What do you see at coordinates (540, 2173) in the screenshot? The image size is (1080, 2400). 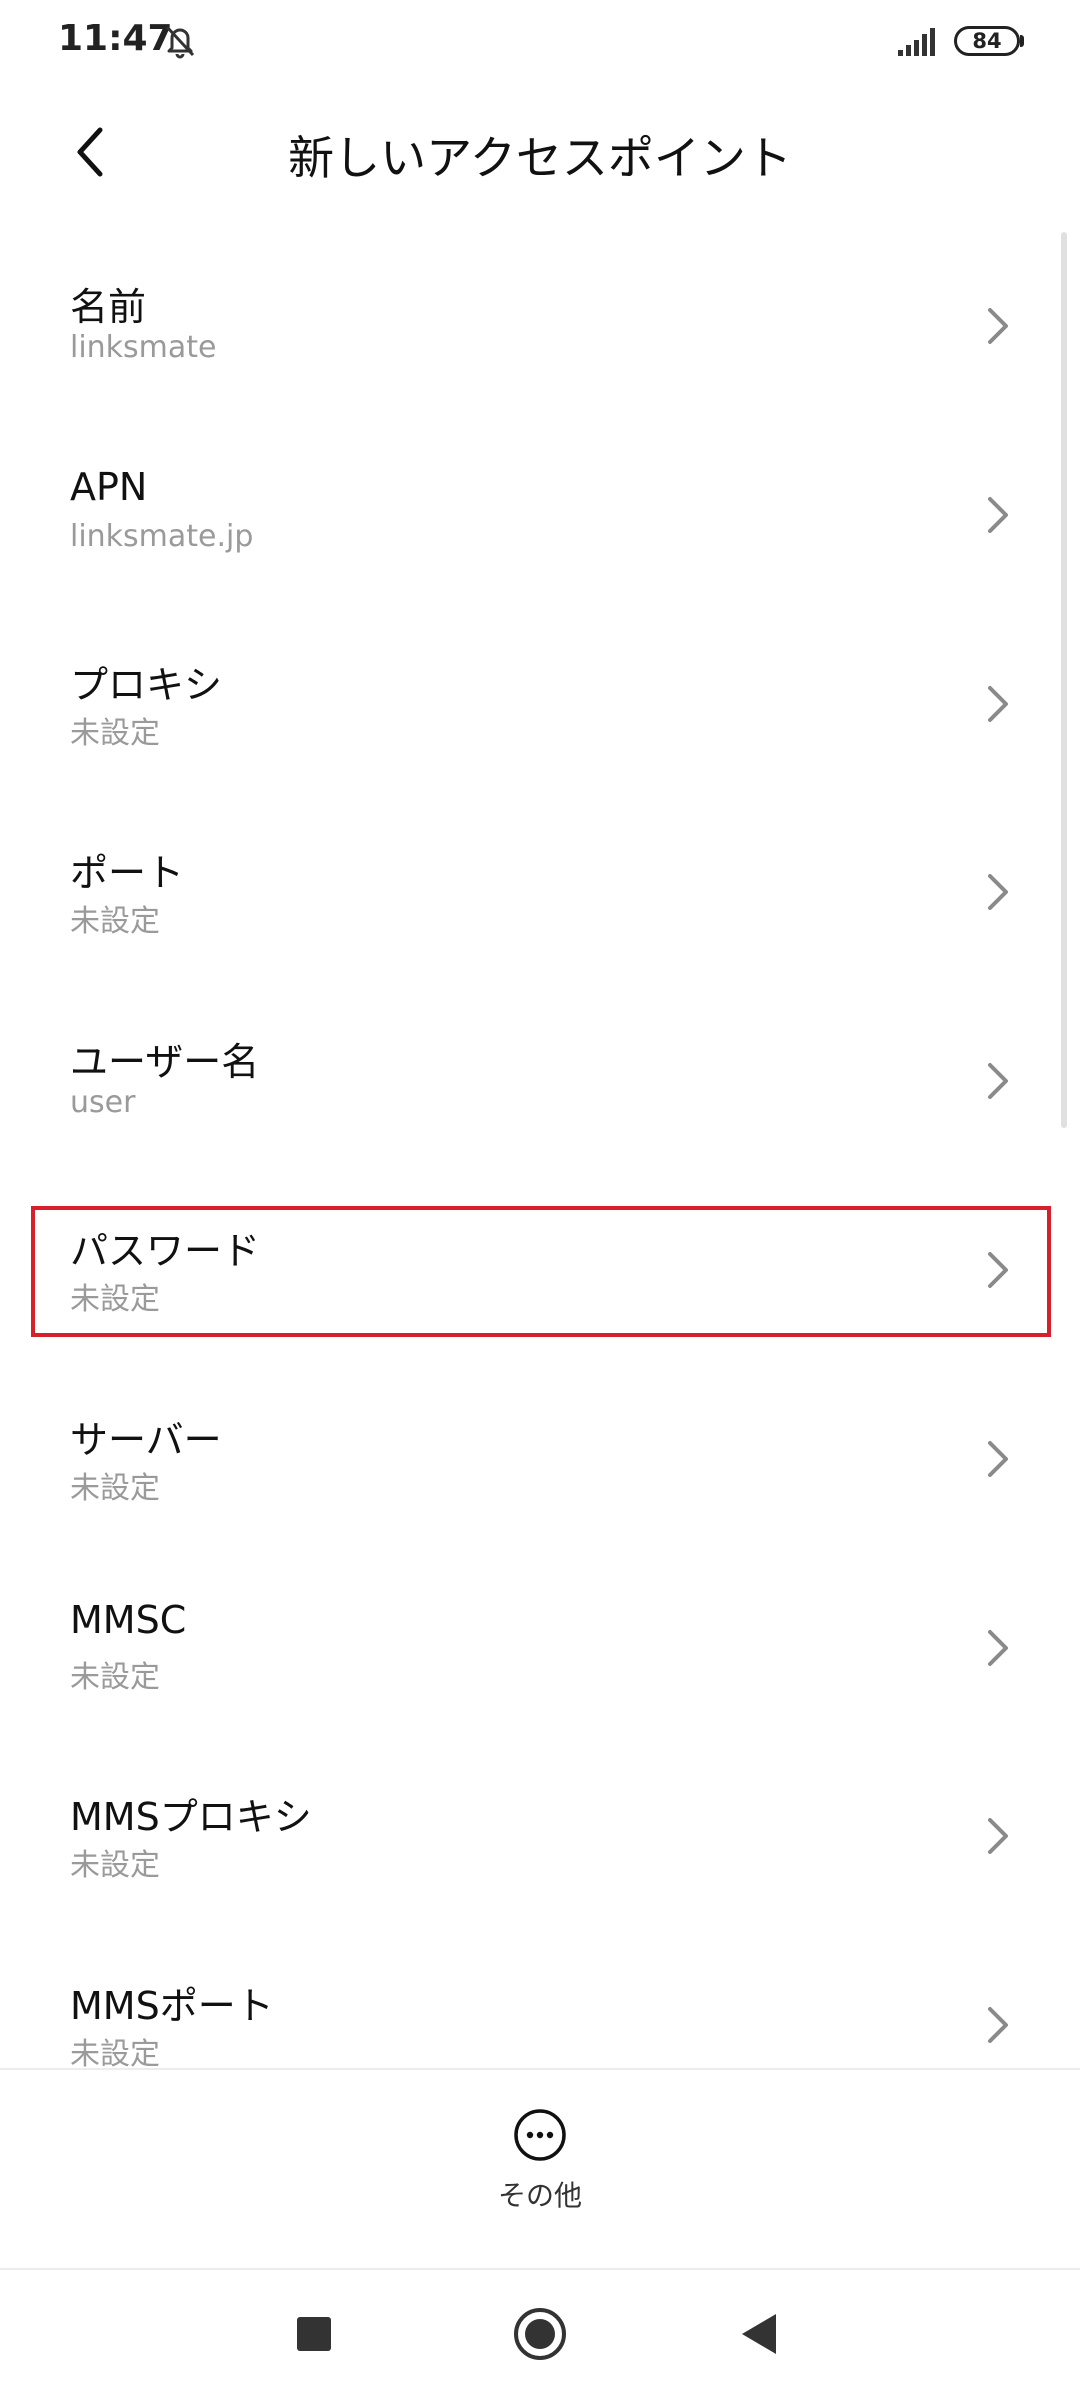 I see `more-button: その他` at bounding box center [540, 2173].